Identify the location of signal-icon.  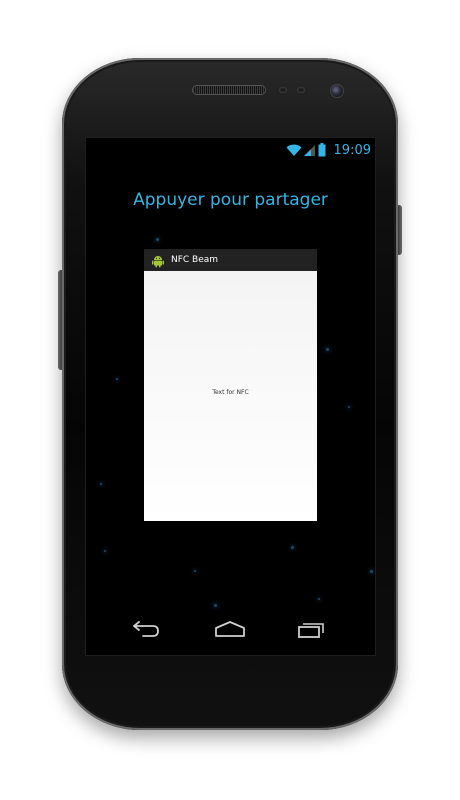
(309, 151).